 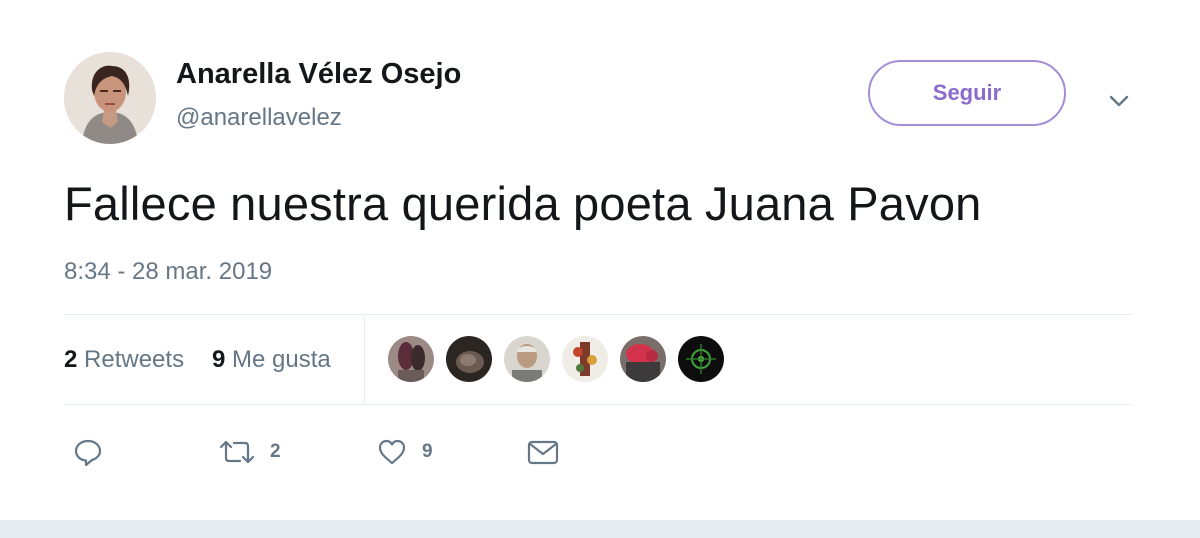 What do you see at coordinates (600, 529) in the screenshot?
I see `page-footer-strip` at bounding box center [600, 529].